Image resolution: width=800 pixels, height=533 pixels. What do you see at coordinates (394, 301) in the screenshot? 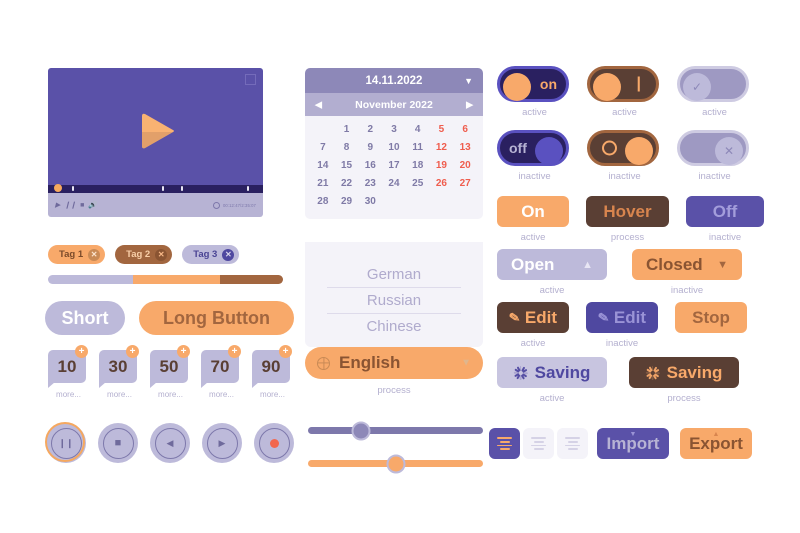
I see `language-option-russian: Russian` at bounding box center [394, 301].